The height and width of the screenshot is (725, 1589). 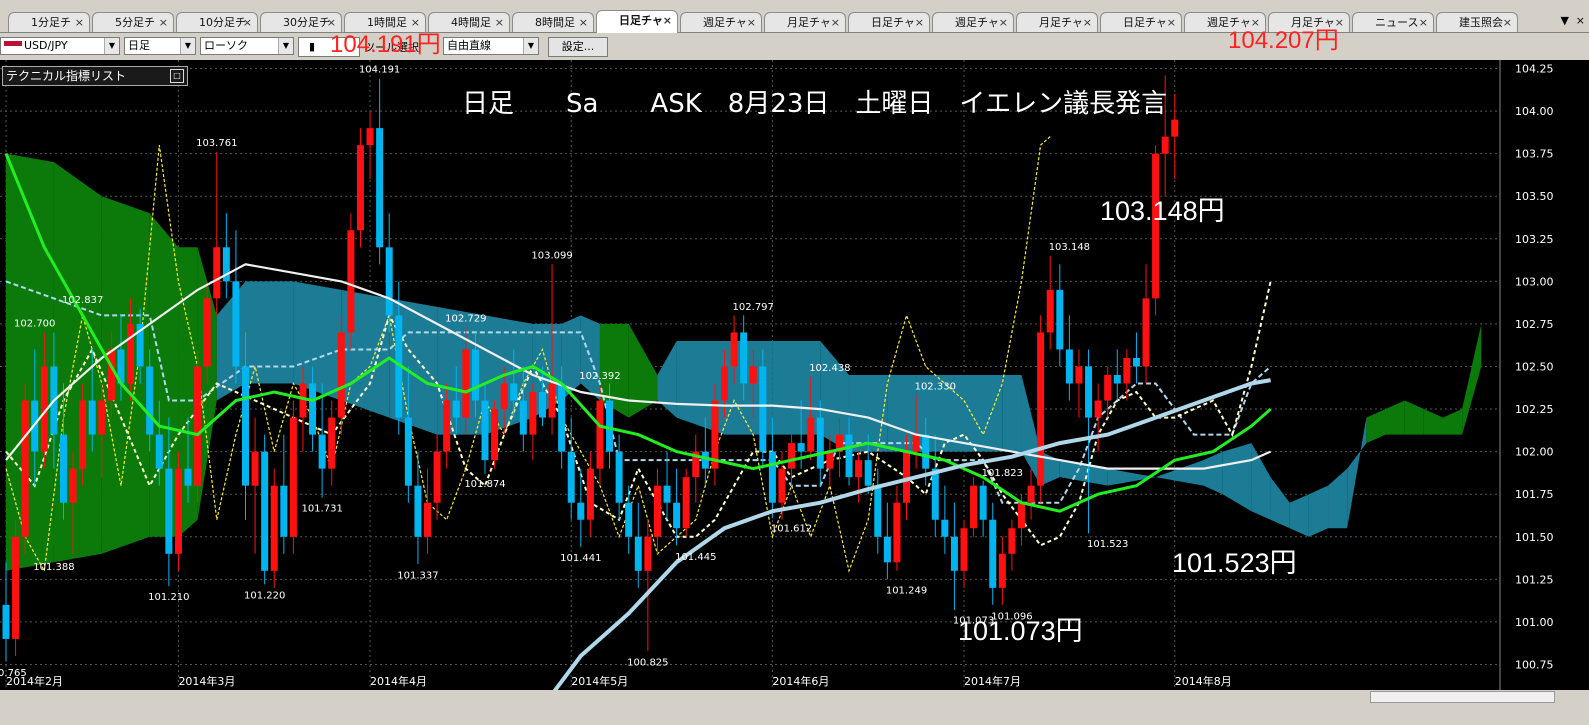 What do you see at coordinates (973, 22) in the screenshot?
I see `tab-11: 週足チャ ×` at bounding box center [973, 22].